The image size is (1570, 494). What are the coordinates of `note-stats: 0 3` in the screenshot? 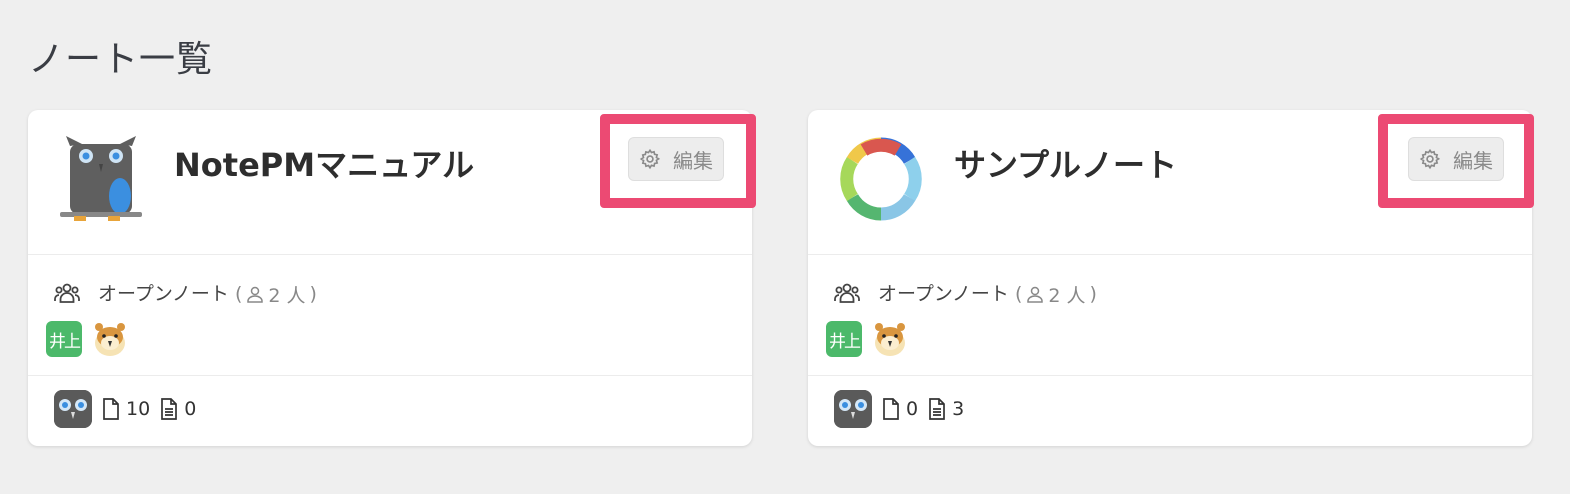 It's located at (899, 409).